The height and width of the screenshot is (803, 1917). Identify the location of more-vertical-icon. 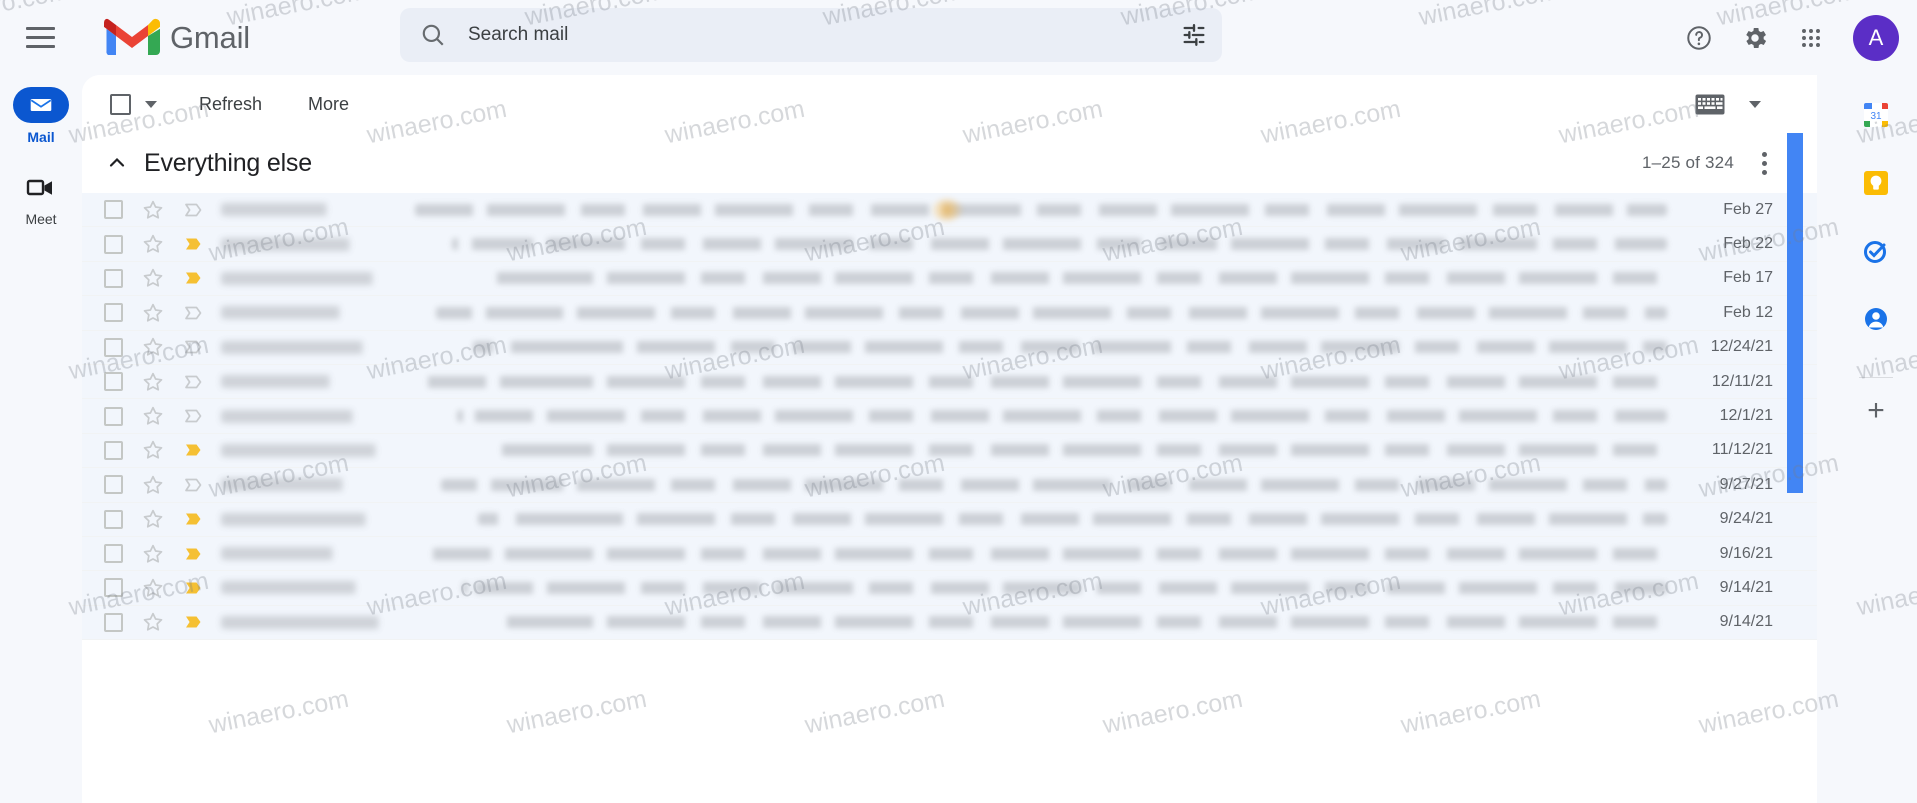
(1764, 163).